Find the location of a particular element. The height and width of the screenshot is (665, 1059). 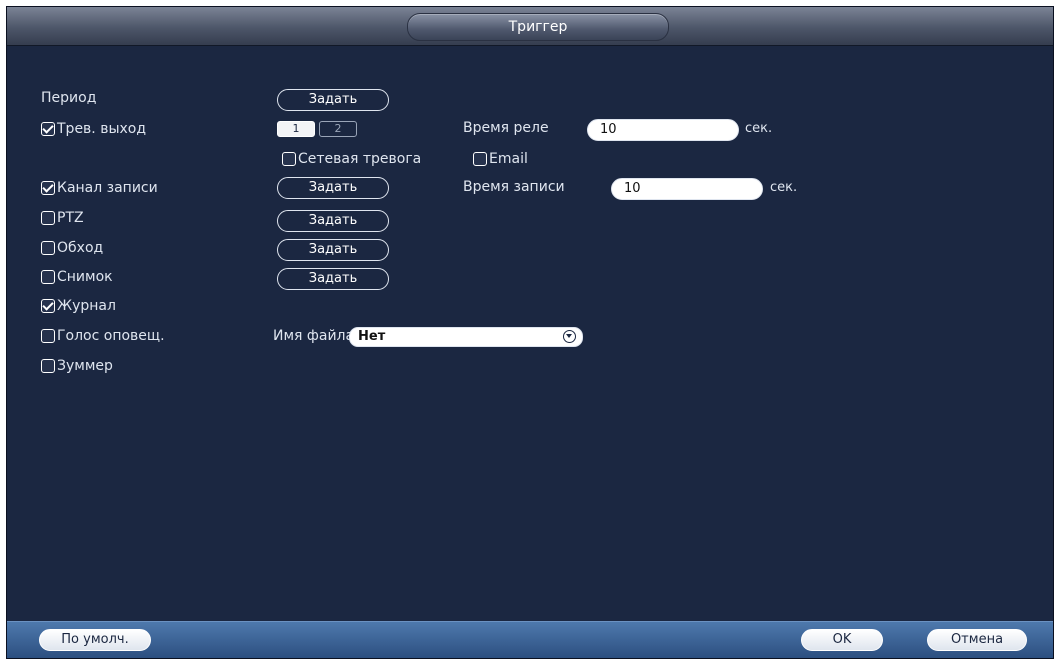

snapshot-label: Снимок is located at coordinates (85, 277).